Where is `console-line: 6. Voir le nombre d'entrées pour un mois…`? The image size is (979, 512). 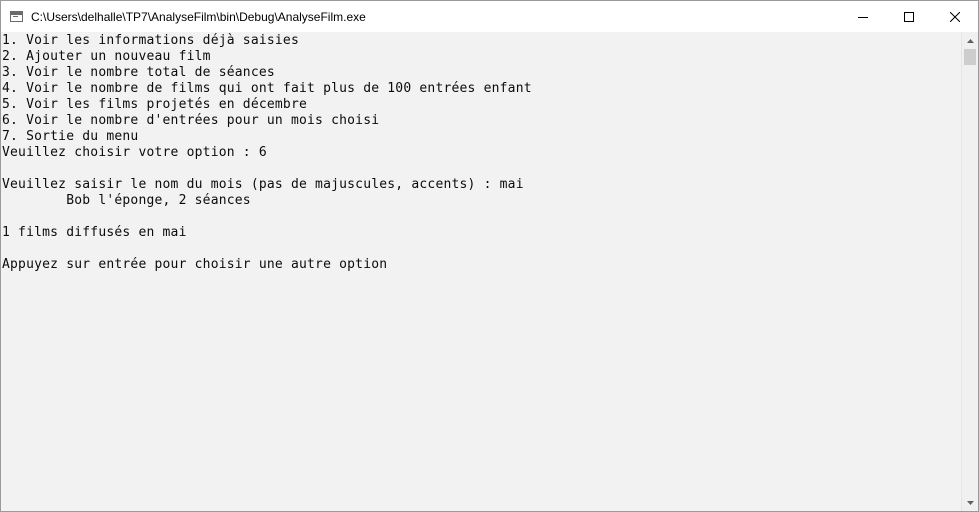 console-line: 6. Voir le nombre d'entrées pour un mois… is located at coordinates (191, 120).